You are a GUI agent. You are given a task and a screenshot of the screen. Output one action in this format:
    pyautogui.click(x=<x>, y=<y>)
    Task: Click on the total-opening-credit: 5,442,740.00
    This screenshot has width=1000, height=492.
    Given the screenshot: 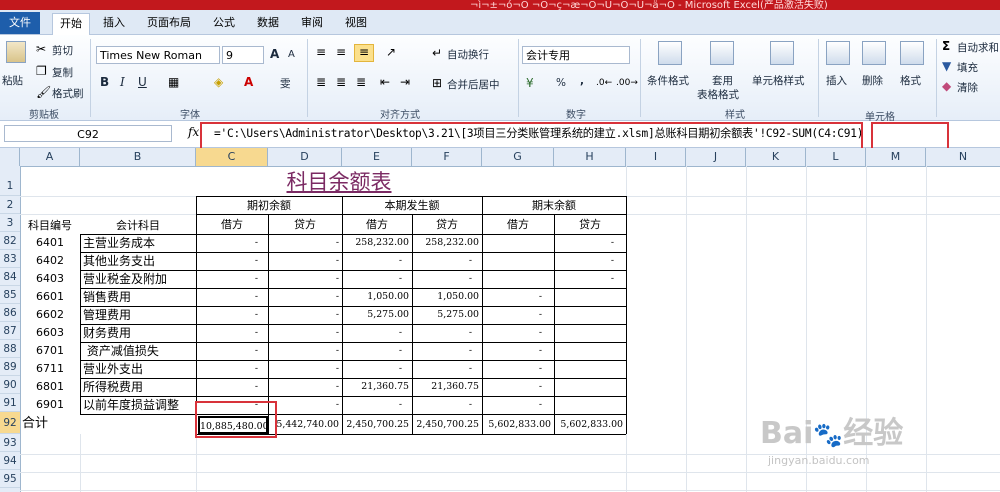 What is the action you would take?
    pyautogui.click(x=305, y=424)
    